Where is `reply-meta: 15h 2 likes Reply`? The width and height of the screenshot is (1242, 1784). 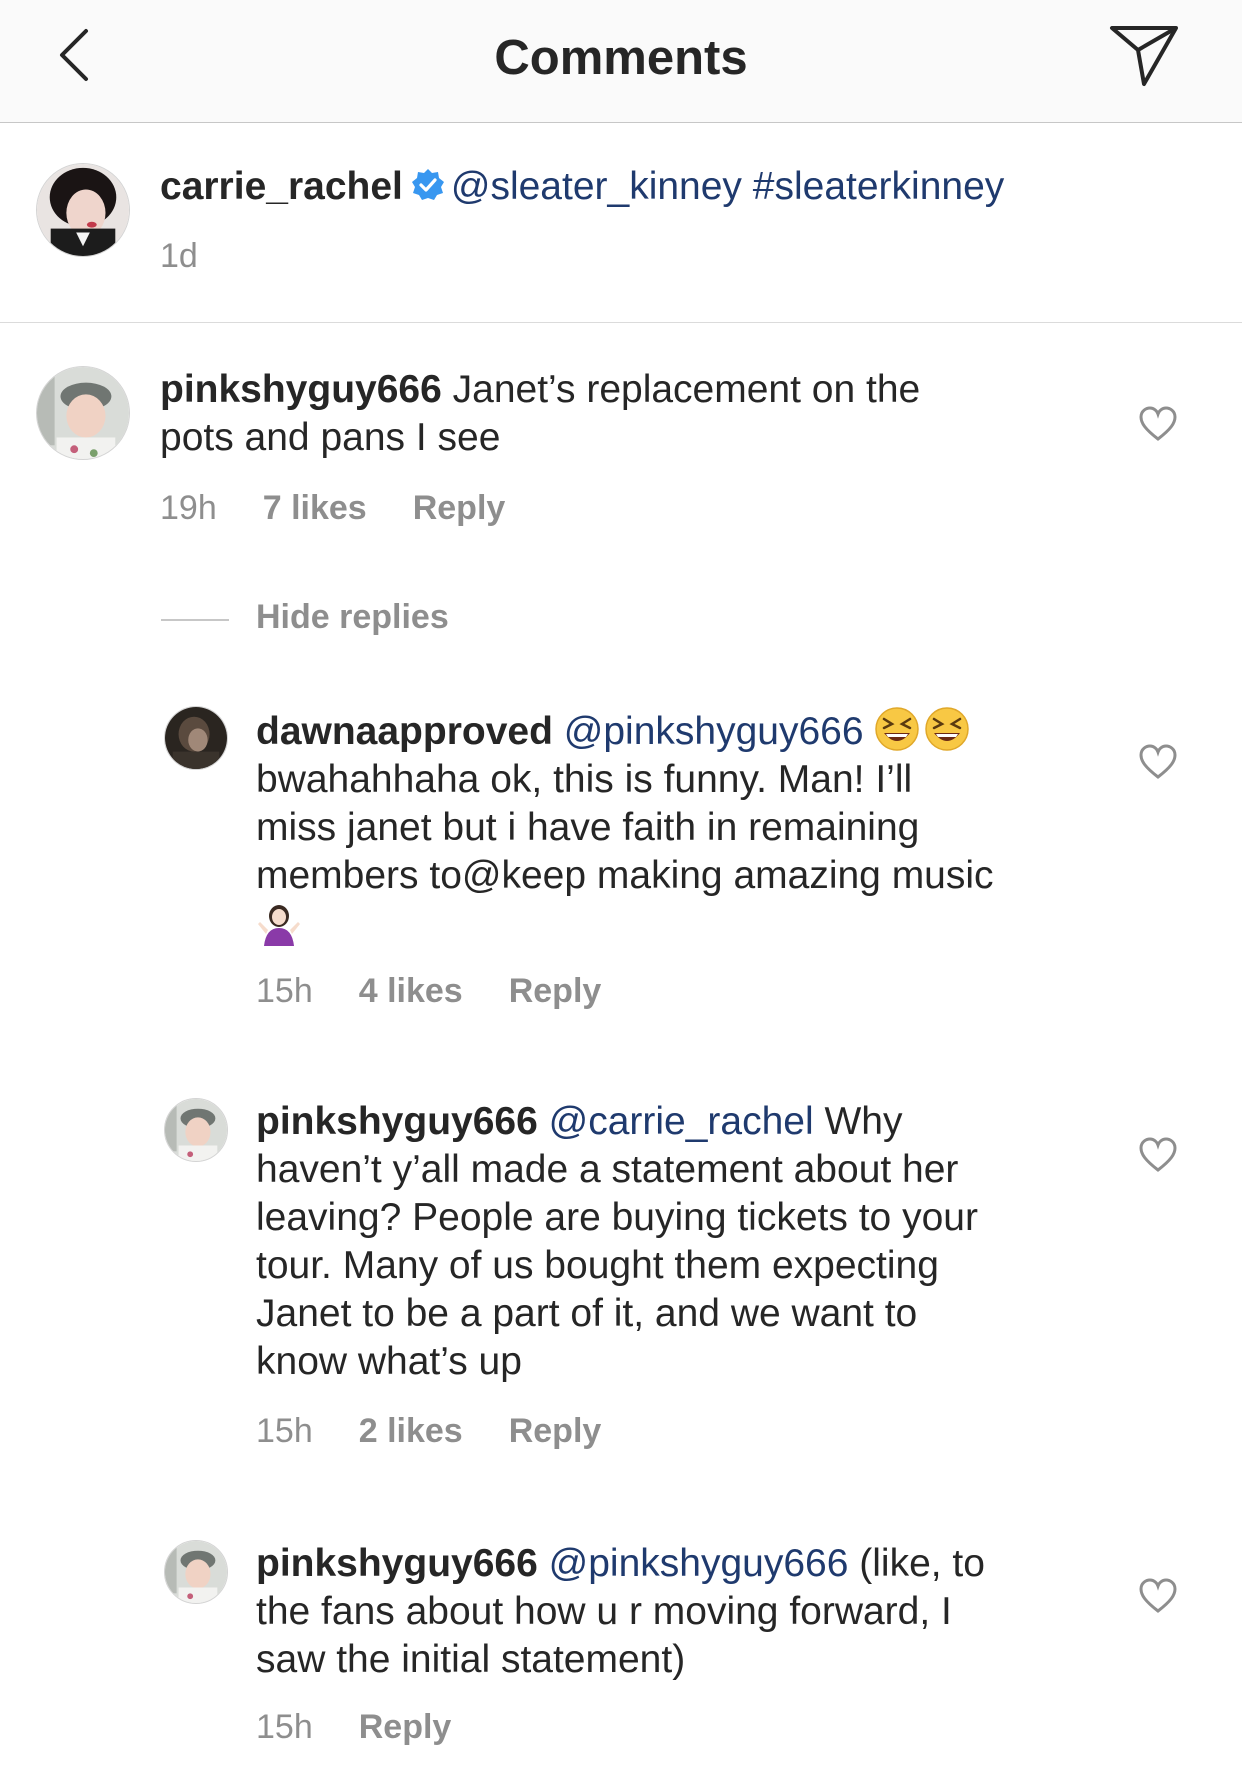
reply-meta: 15h 2 likes Reply is located at coordinates (451, 1431).